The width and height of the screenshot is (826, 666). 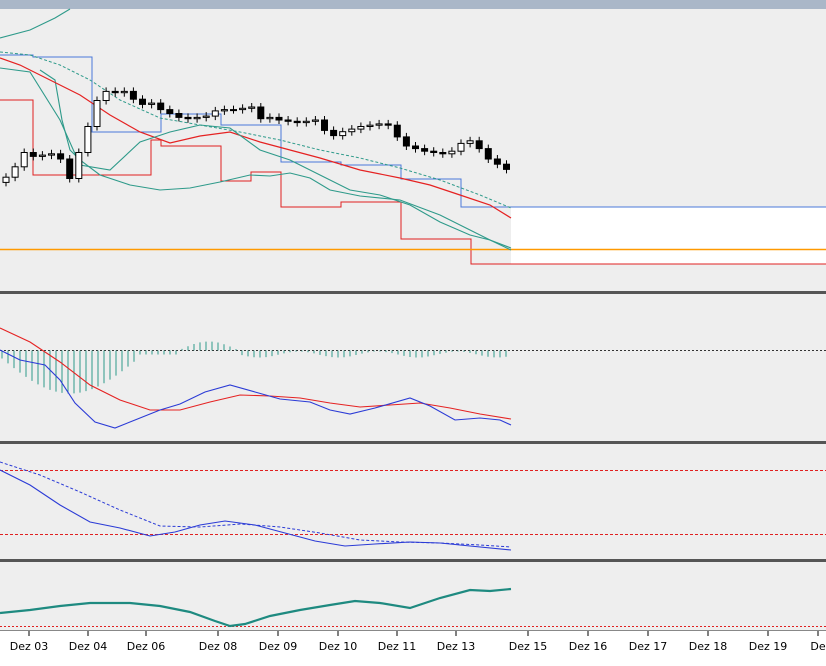 What do you see at coordinates (528, 646) in the screenshot?
I see `x-tick-label: Dez 15` at bounding box center [528, 646].